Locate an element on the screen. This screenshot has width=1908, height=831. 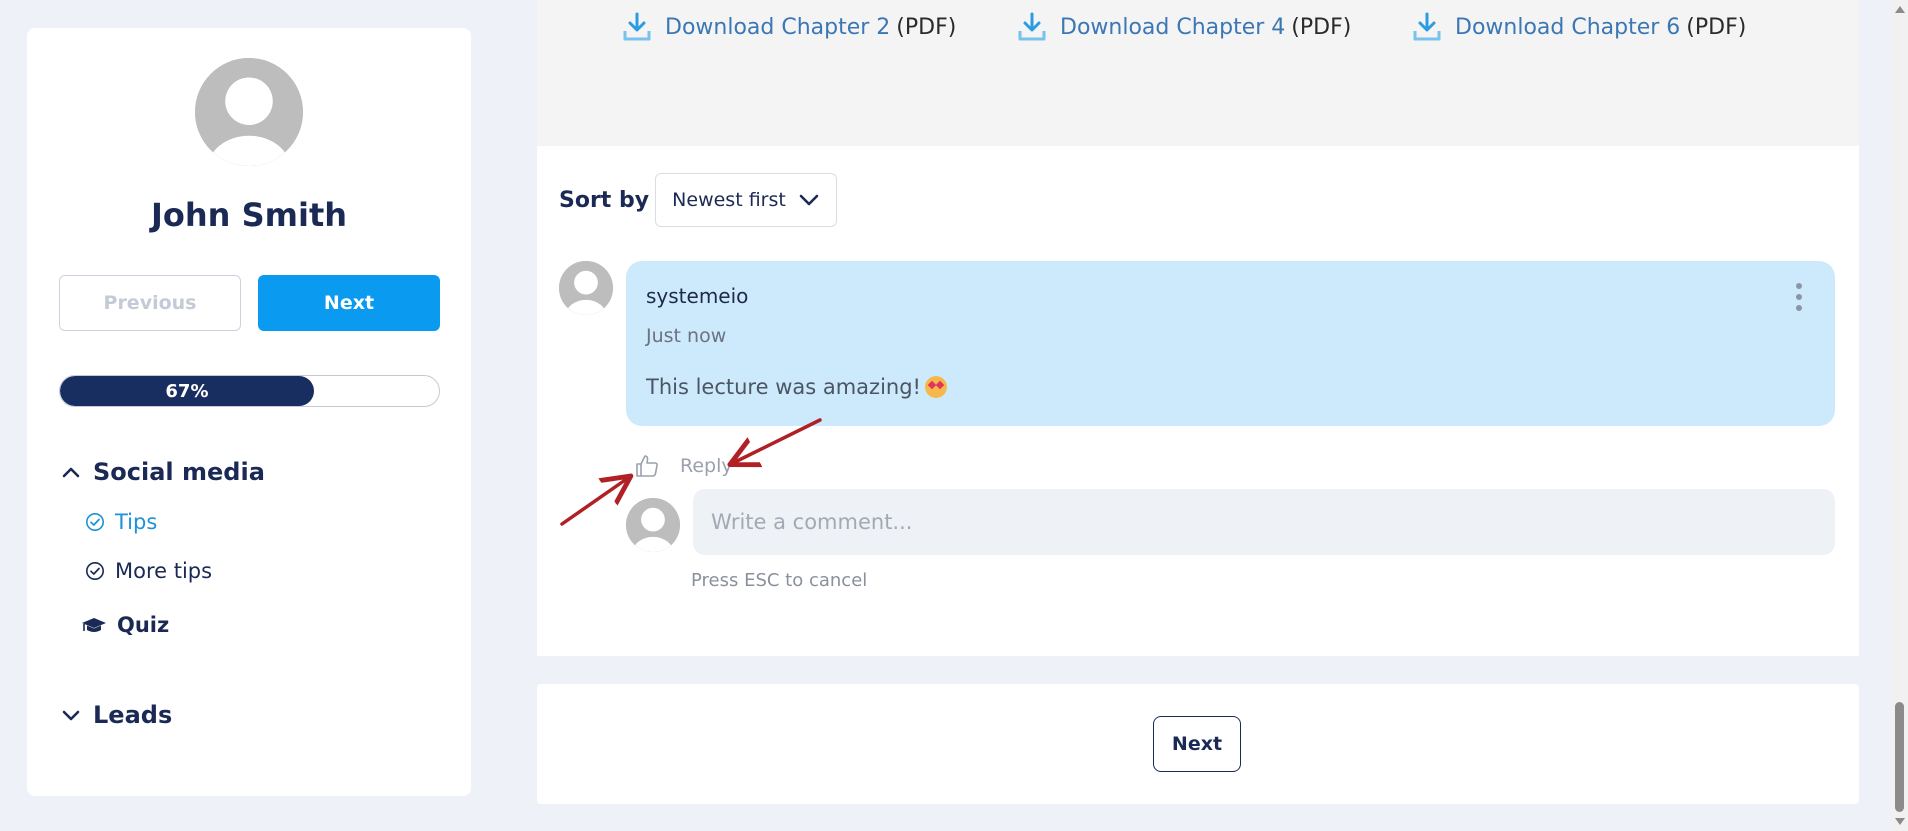
download-link-text: Download Chapter 4 is located at coordinates (1172, 27).